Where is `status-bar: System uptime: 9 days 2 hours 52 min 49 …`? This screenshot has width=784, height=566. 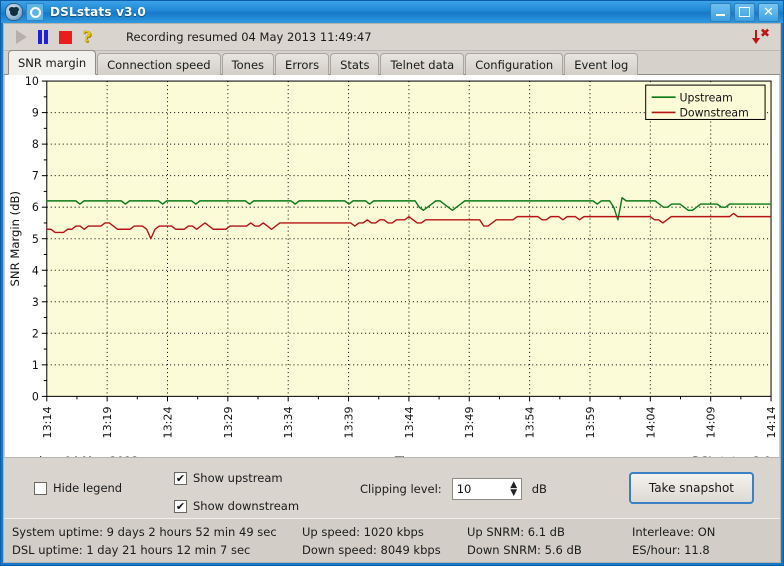 status-bar: System uptime: 9 days 2 hours 52 min 49 … is located at coordinates (392, 540).